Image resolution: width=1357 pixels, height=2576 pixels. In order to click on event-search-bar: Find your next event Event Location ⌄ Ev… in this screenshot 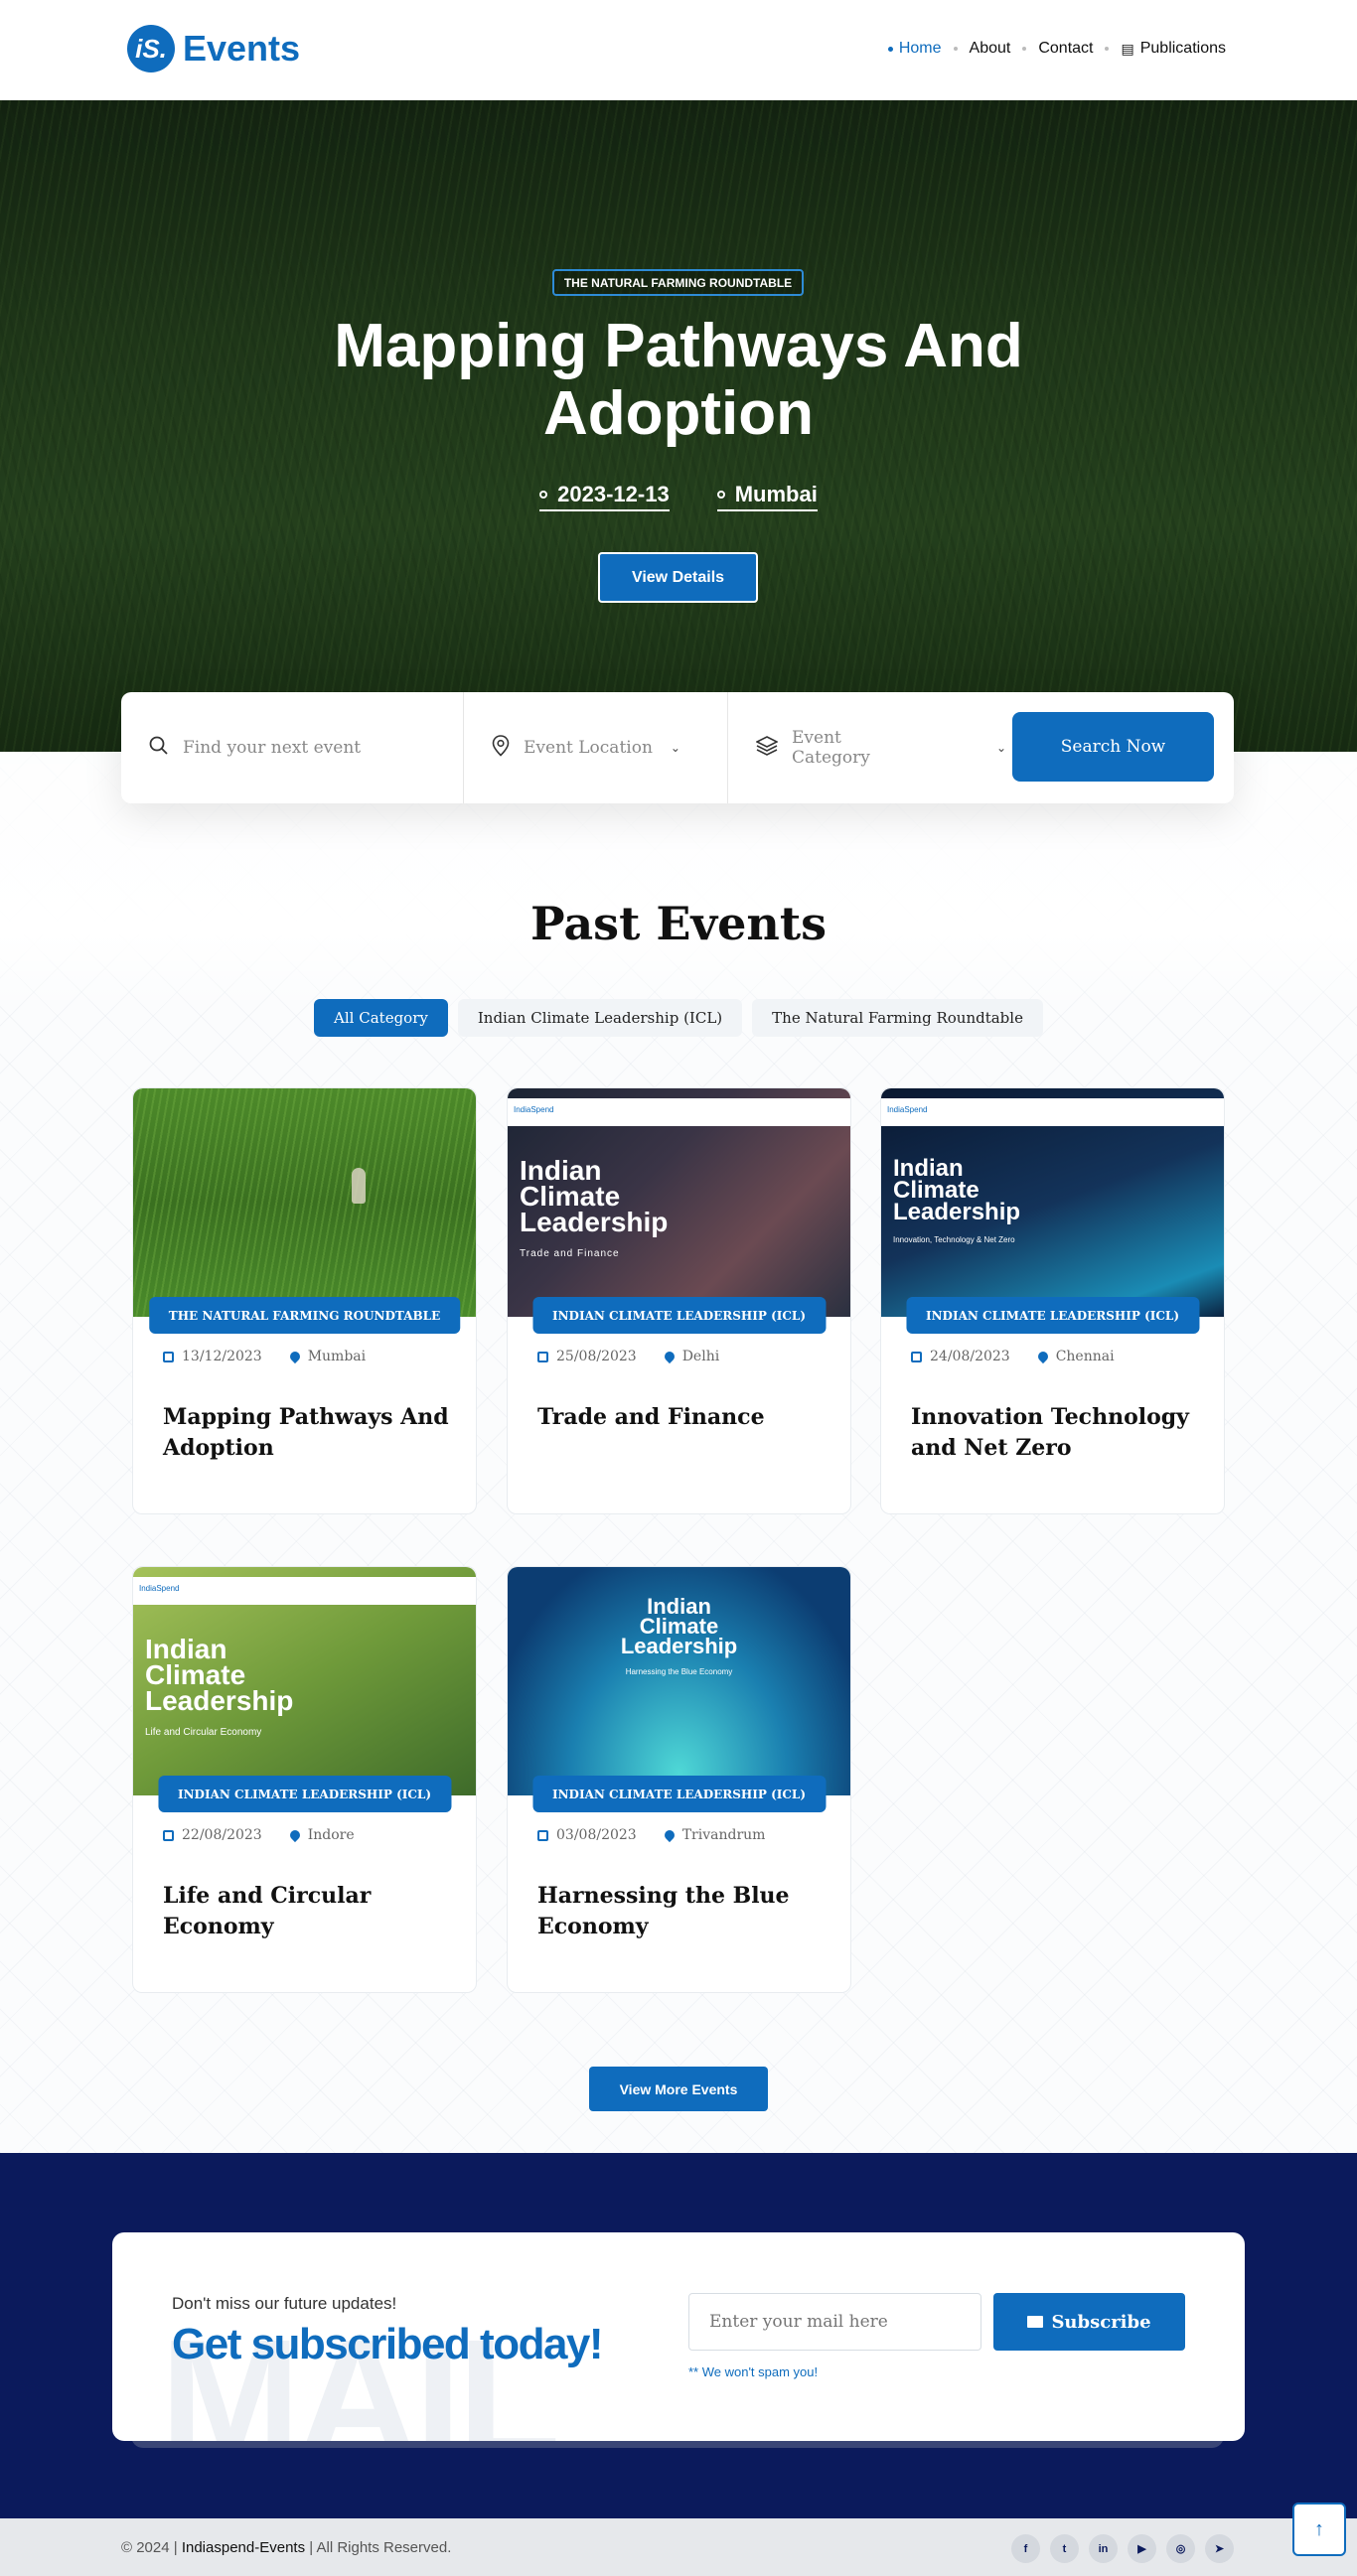, I will do `click(678, 747)`.